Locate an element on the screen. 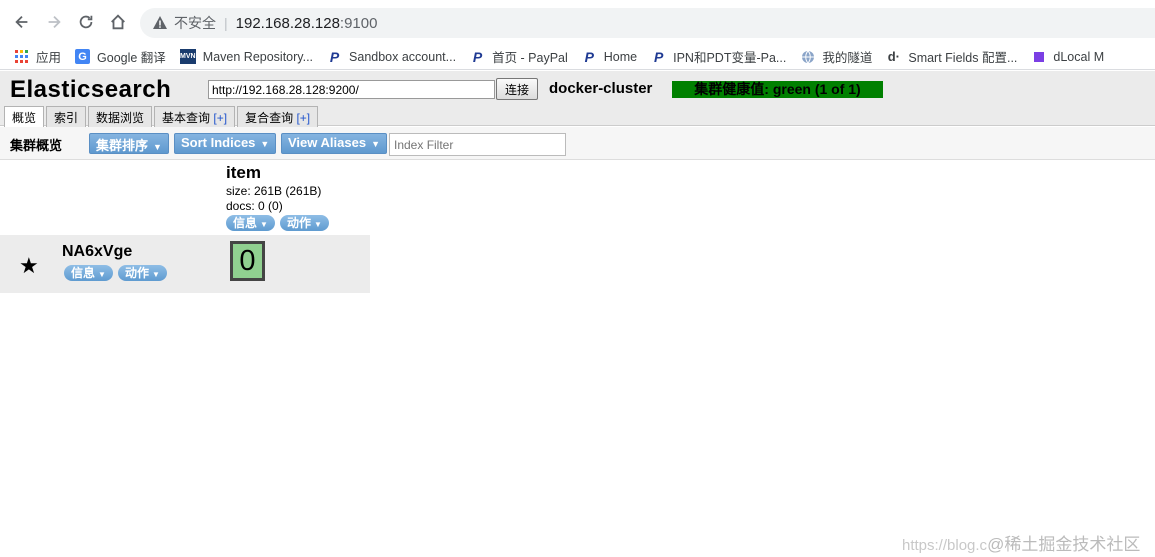  toolbar-title: 集群概览 is located at coordinates (36, 145).